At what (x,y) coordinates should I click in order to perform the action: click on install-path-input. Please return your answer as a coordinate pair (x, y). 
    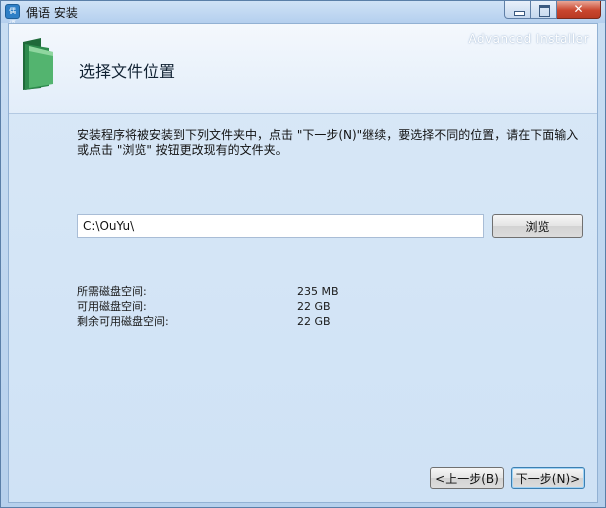
    Looking at the image, I should click on (280, 226).